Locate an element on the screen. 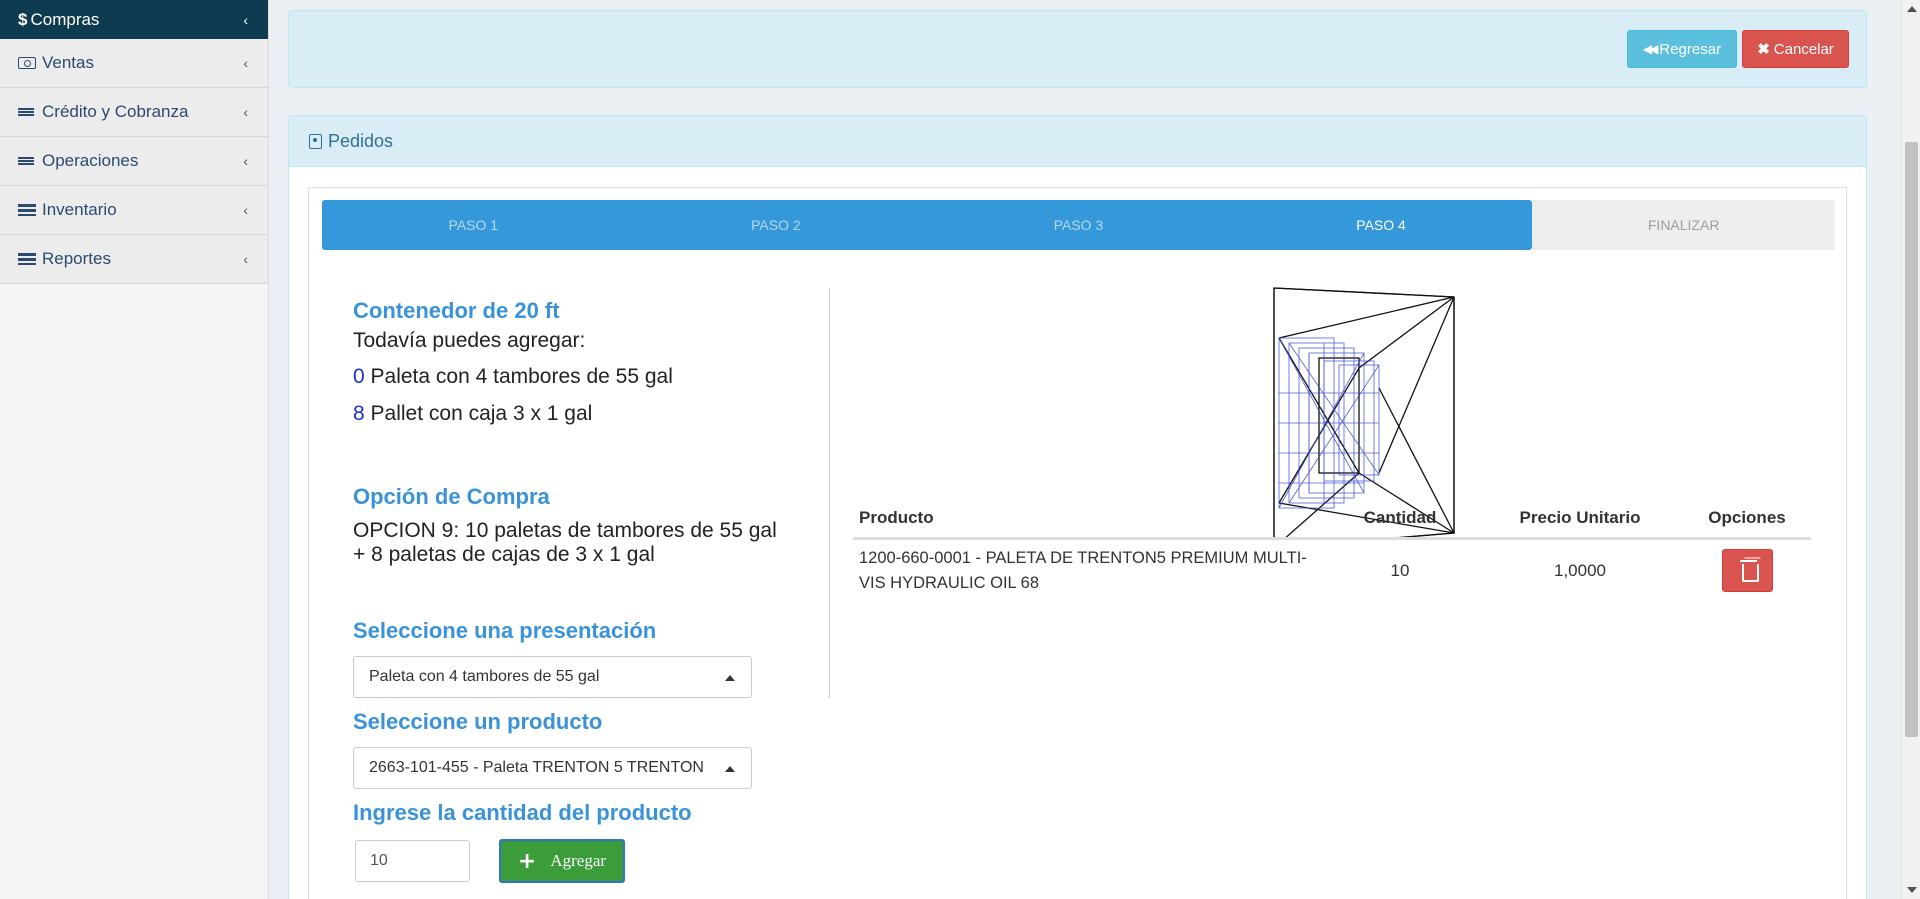 The image size is (1920, 899). page-scrollbar is located at coordinates (1910, 449).